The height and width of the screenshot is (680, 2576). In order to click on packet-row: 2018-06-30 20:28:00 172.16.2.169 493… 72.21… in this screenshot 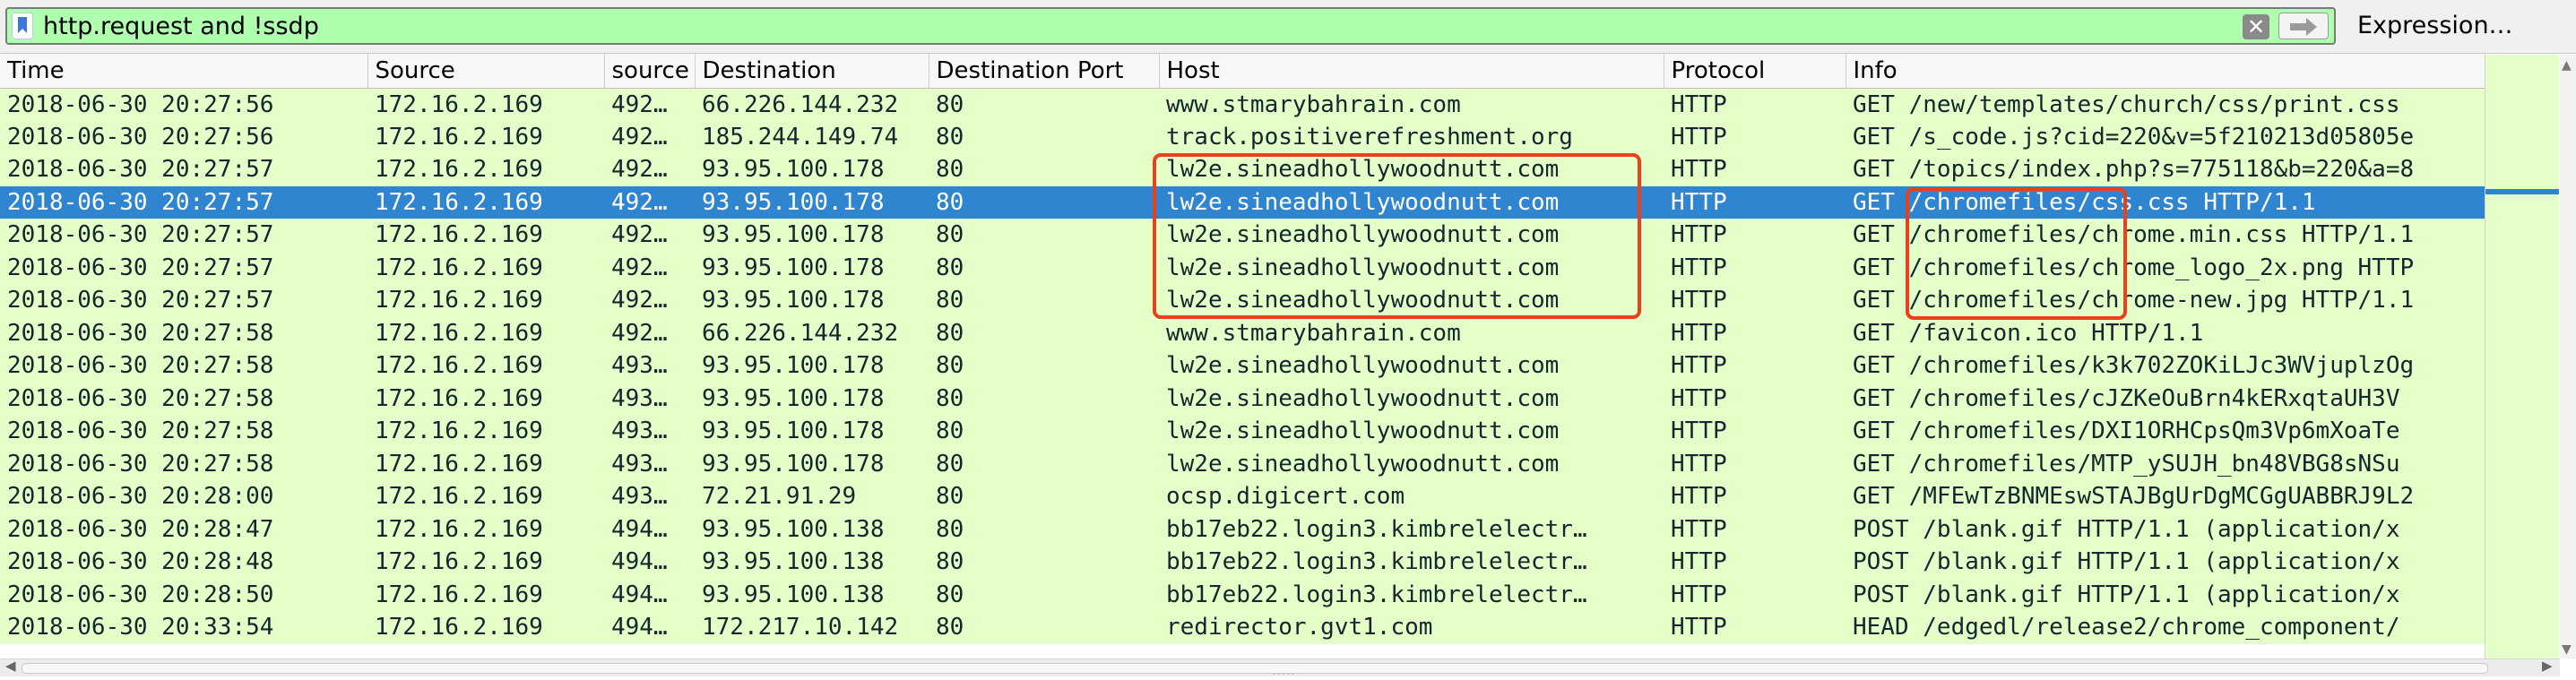, I will do `click(1242, 496)`.